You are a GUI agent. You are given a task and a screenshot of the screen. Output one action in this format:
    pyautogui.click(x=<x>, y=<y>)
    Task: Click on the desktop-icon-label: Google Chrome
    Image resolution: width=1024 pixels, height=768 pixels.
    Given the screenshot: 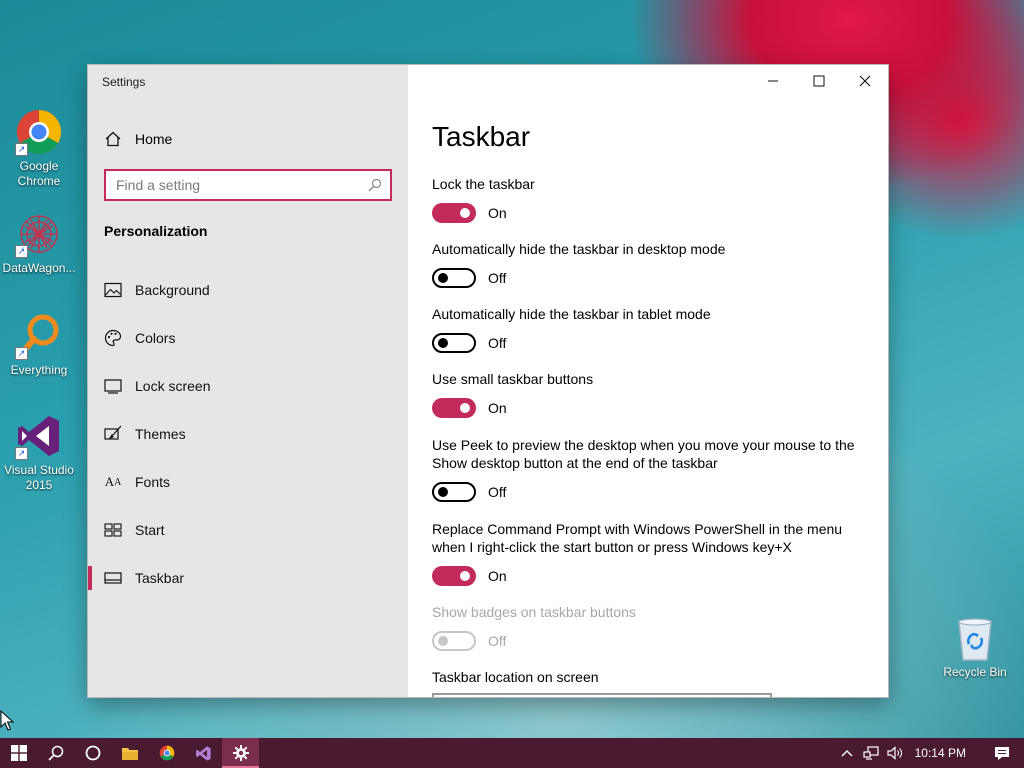 What is the action you would take?
    pyautogui.click(x=39, y=173)
    